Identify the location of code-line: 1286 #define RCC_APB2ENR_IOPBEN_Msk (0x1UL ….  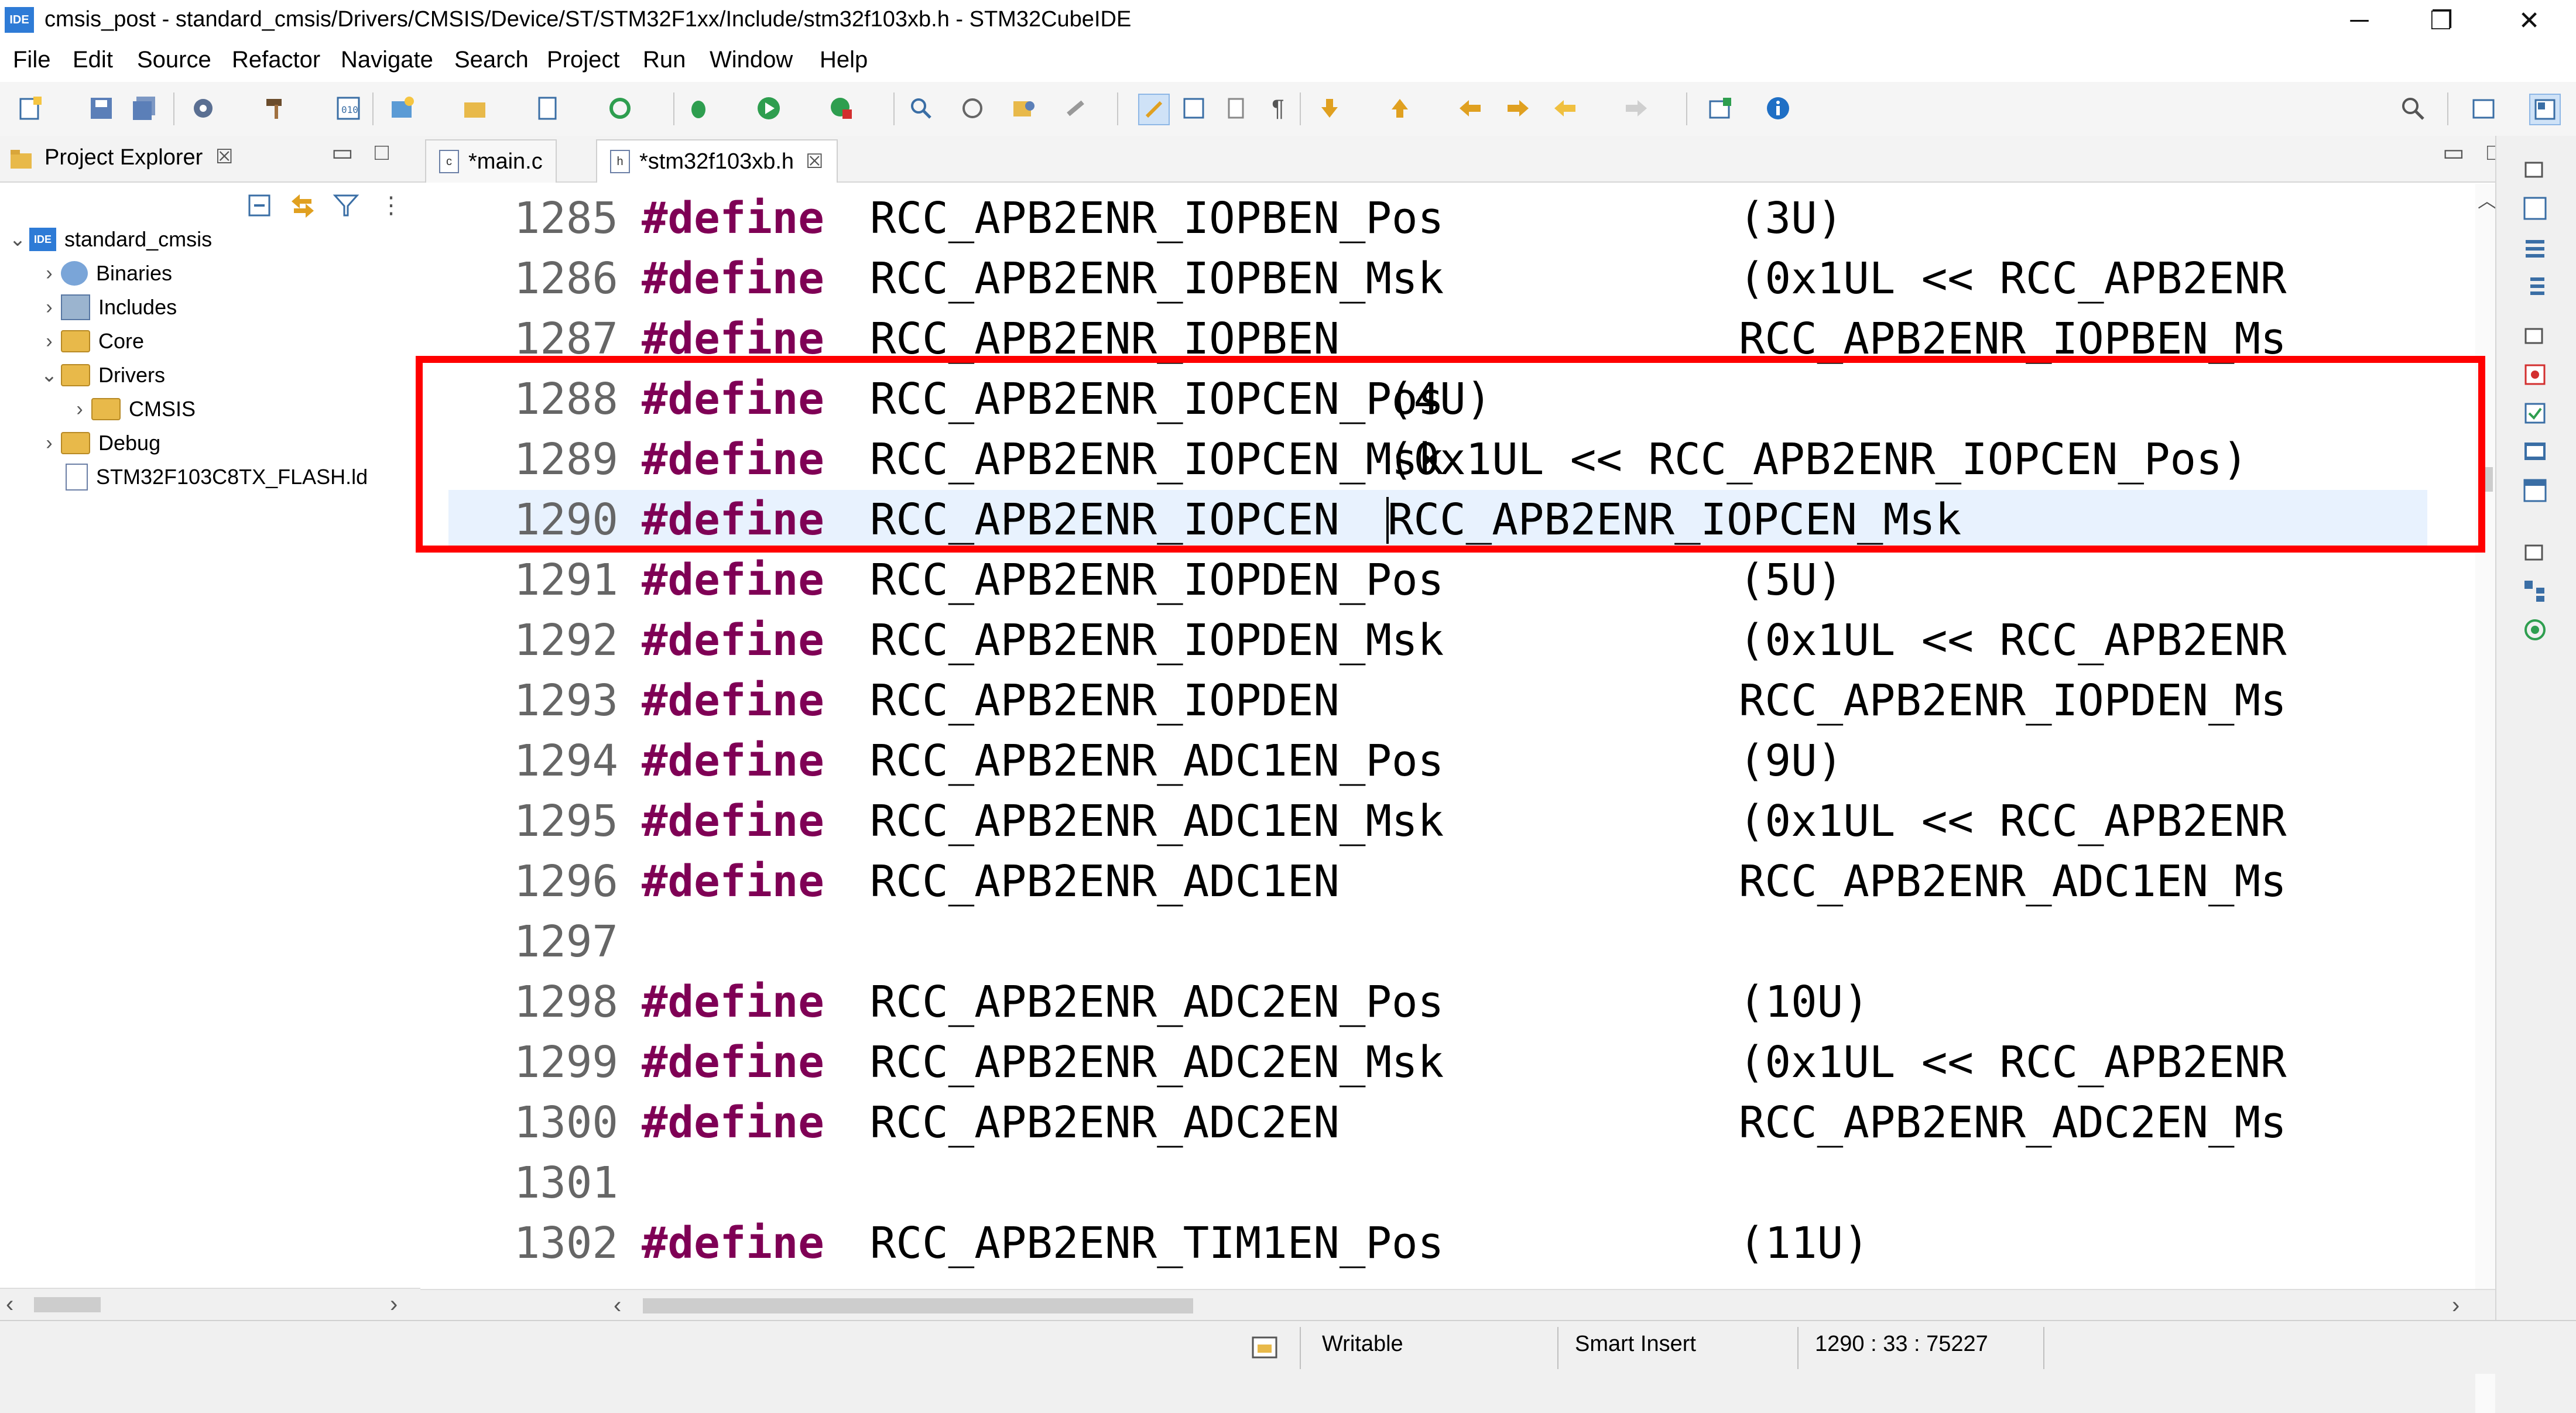
(1437, 279).